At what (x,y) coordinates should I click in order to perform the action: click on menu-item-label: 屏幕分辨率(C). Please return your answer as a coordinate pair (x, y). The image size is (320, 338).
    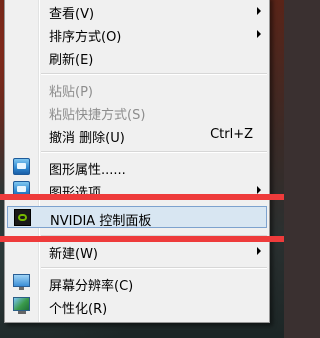
    Looking at the image, I should click on (91, 286).